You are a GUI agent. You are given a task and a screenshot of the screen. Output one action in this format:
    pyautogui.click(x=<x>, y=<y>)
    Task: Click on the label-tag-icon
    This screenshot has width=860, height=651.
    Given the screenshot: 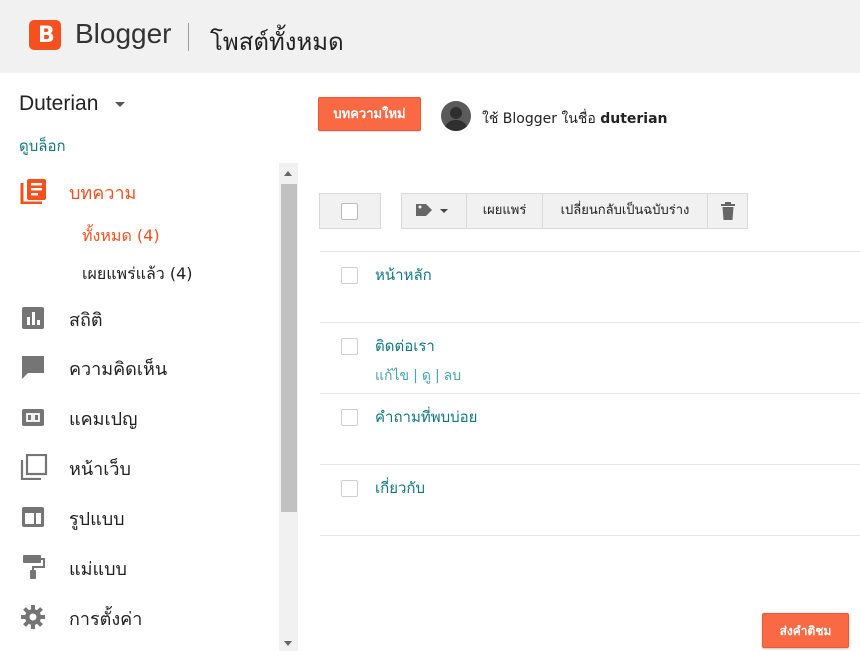 What is the action you would take?
    pyautogui.click(x=432, y=210)
    